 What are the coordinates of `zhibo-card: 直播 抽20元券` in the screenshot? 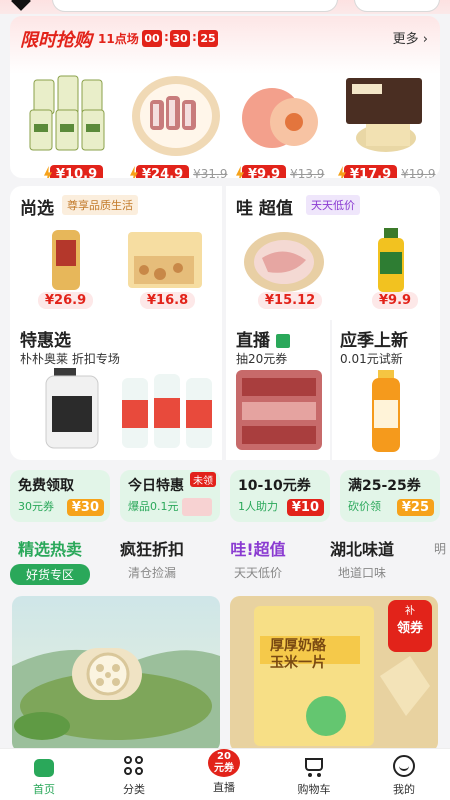 It's located at (278, 390).